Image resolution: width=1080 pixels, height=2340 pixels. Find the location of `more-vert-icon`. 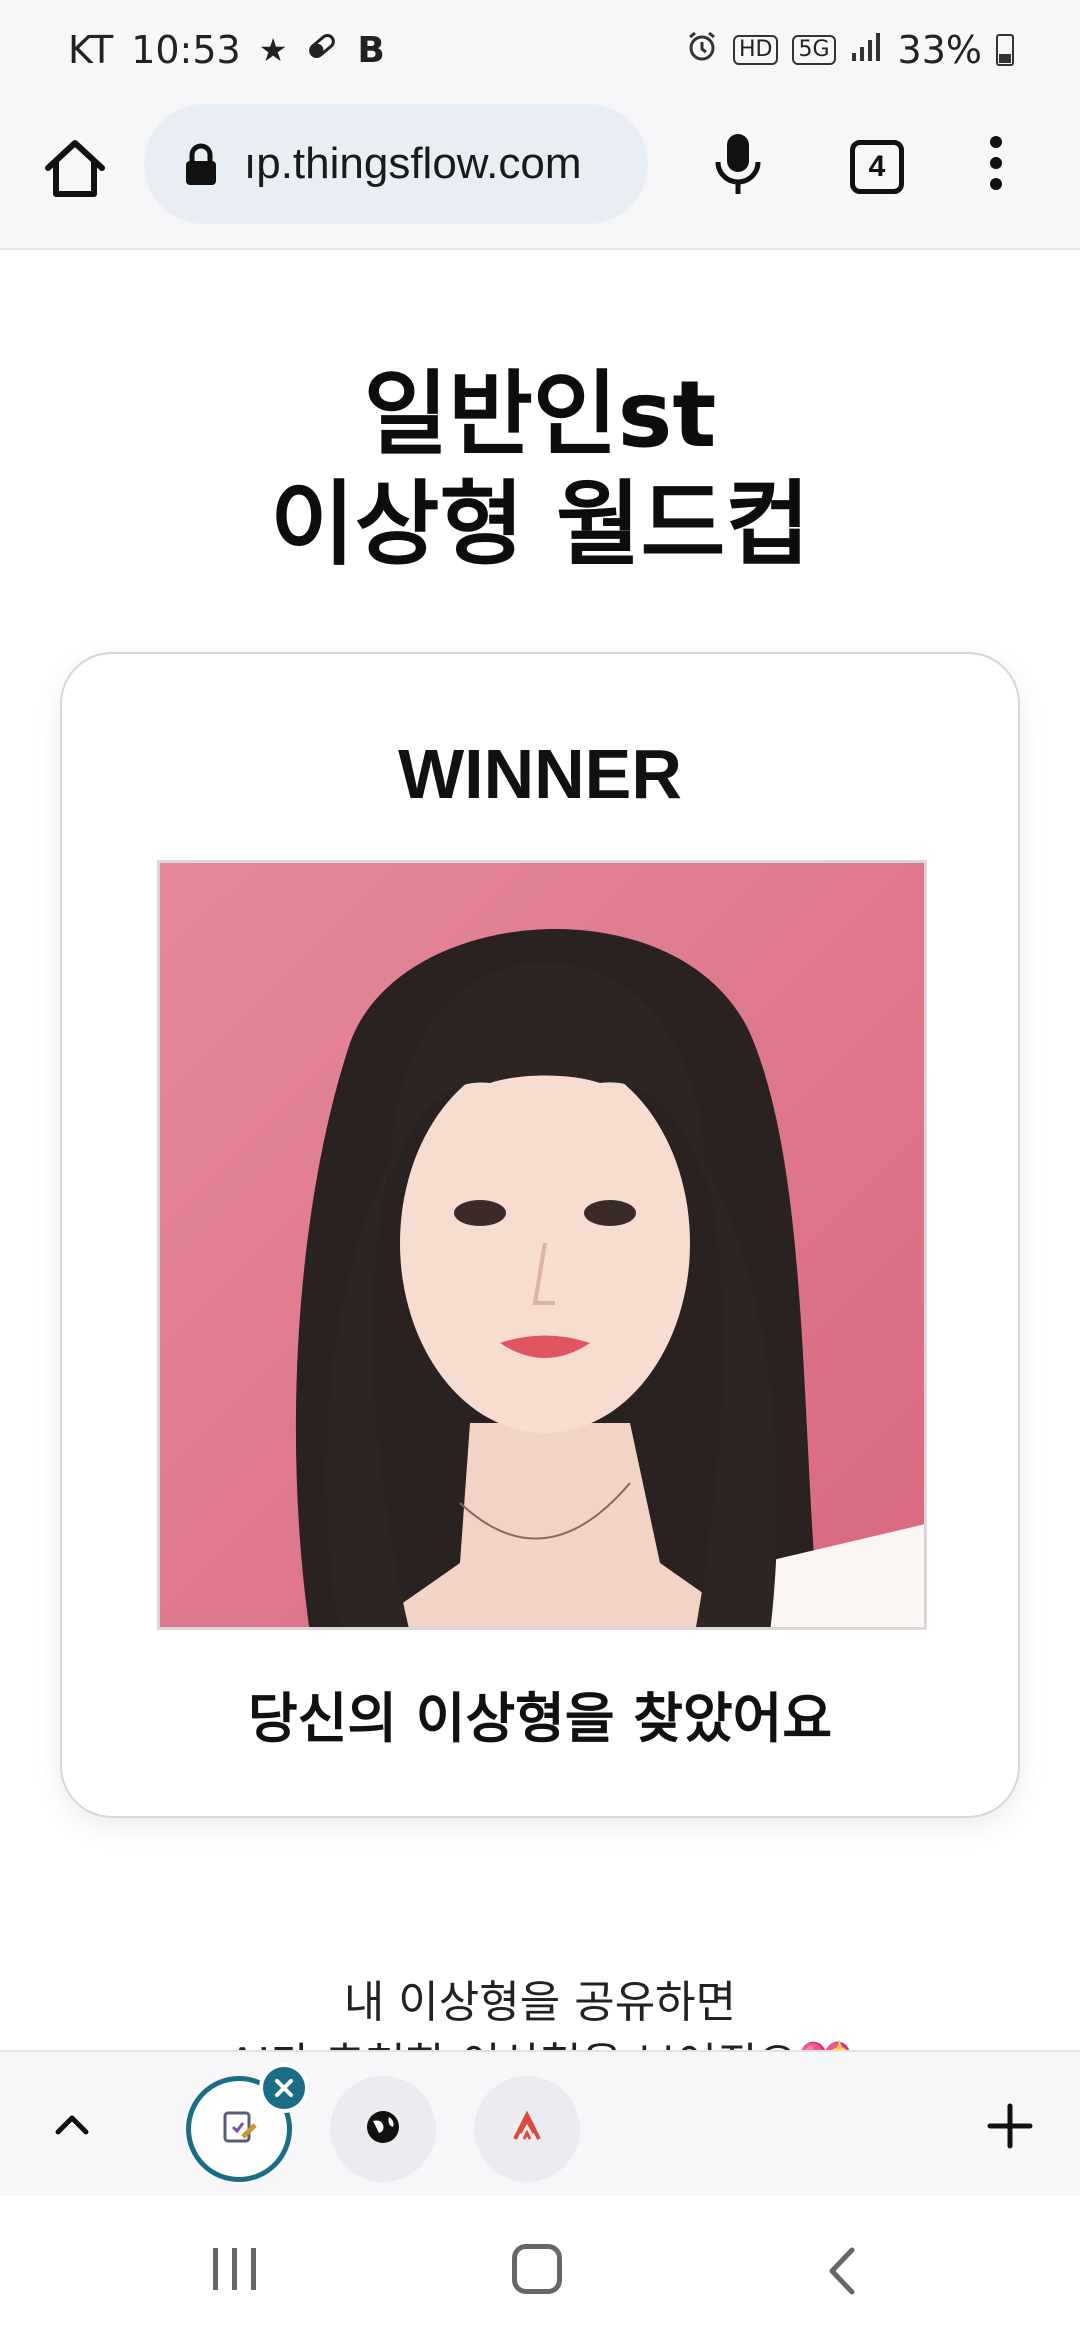

more-vert-icon is located at coordinates (996, 168).